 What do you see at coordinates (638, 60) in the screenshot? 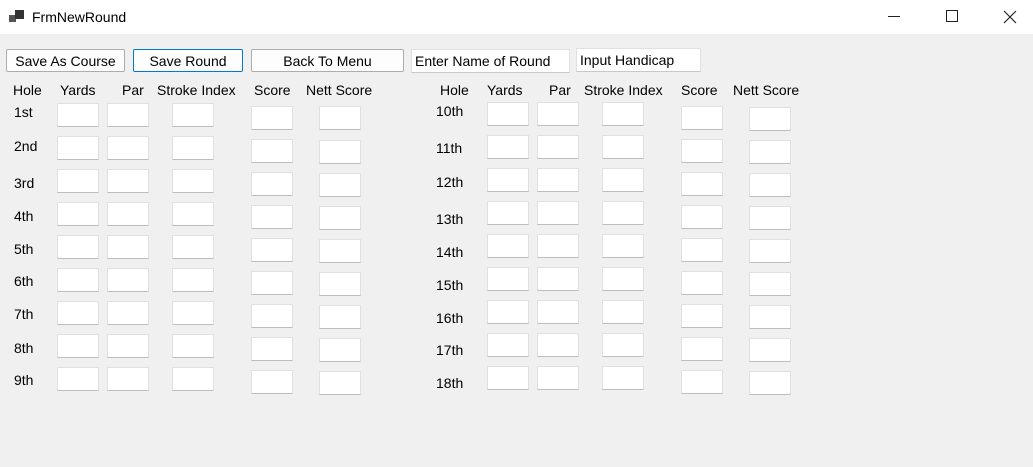
I see `handicap-input` at bounding box center [638, 60].